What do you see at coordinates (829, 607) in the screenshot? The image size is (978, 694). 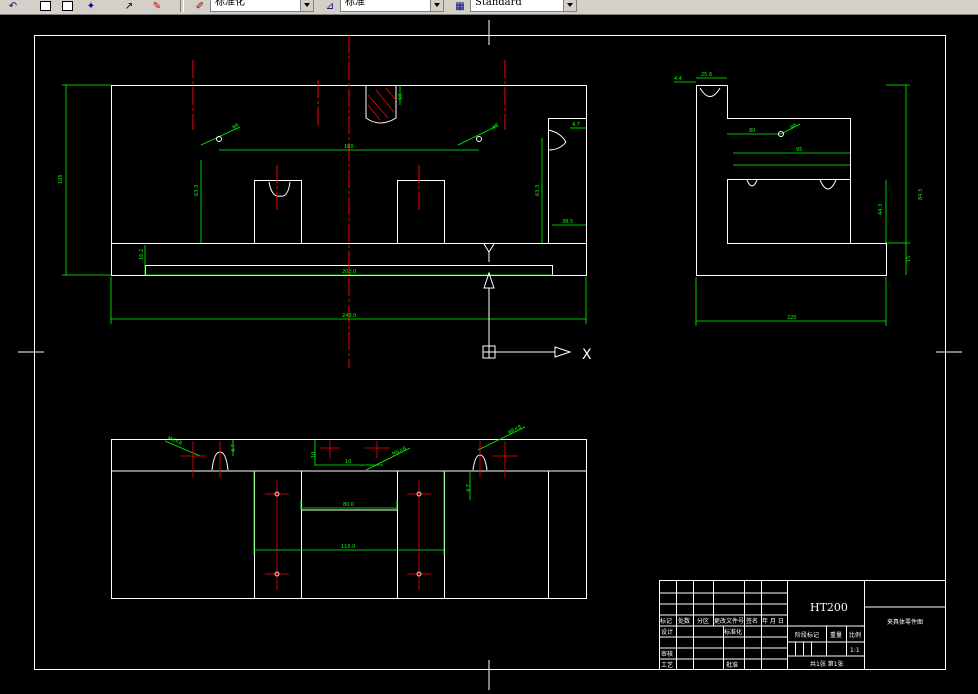 I see `title-material: HT200` at bounding box center [829, 607].